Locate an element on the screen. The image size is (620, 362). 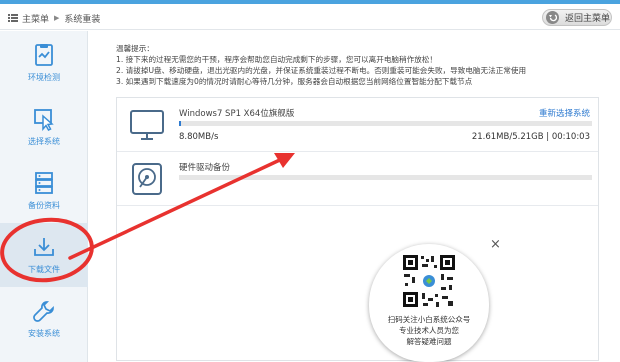
tips-heading: 温馨提示： is located at coordinates (135, 48).